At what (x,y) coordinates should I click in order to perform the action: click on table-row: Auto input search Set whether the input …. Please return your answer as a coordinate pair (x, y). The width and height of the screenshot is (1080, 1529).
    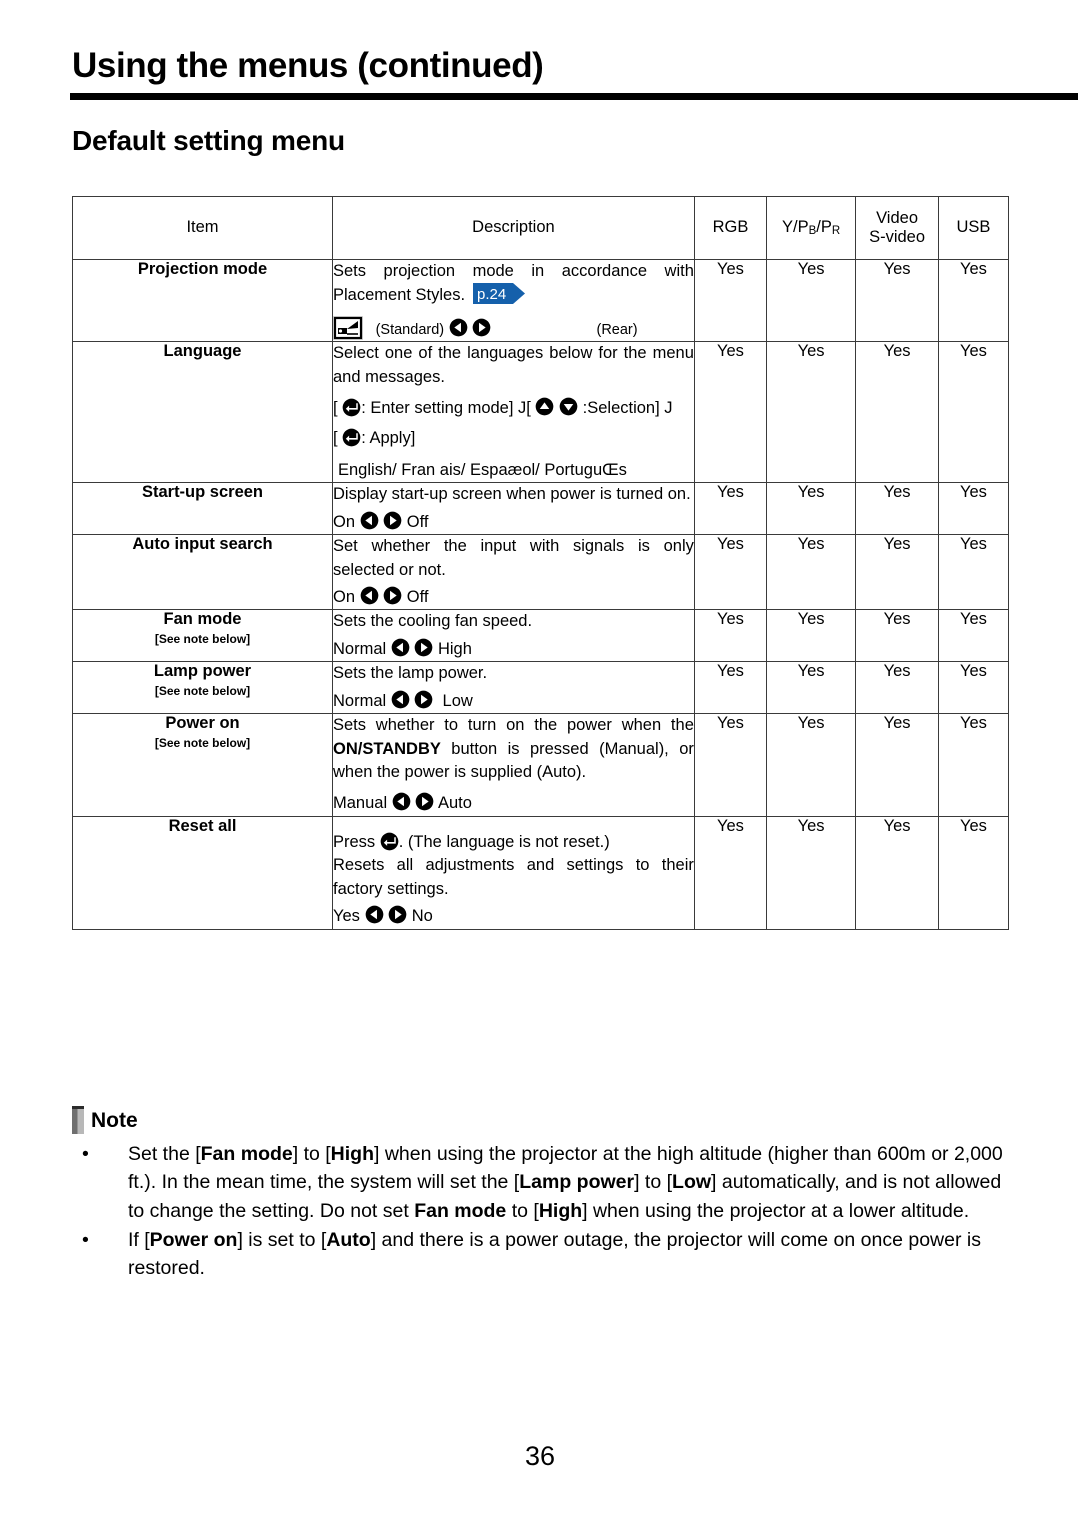
    Looking at the image, I should click on (541, 572).